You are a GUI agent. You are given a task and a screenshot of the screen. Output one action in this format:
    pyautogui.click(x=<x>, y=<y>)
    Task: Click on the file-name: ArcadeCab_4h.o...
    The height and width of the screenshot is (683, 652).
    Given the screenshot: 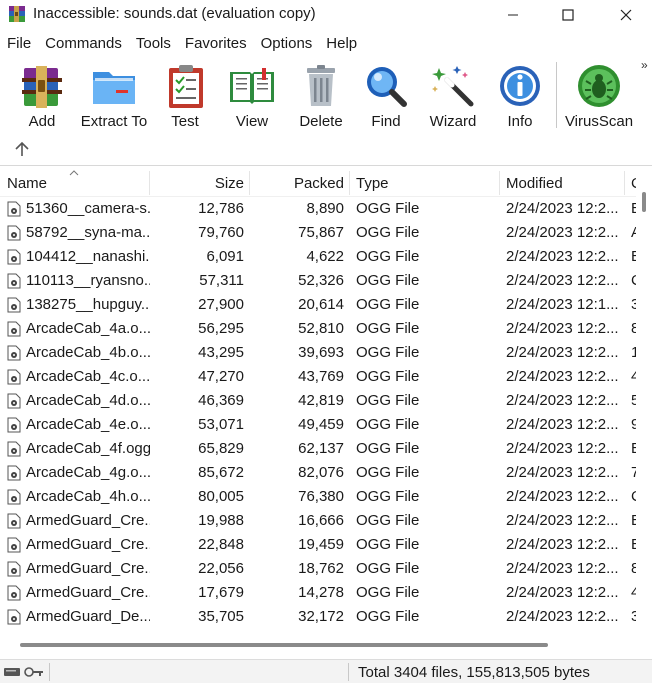 What is the action you would take?
    pyautogui.click(x=88, y=496)
    